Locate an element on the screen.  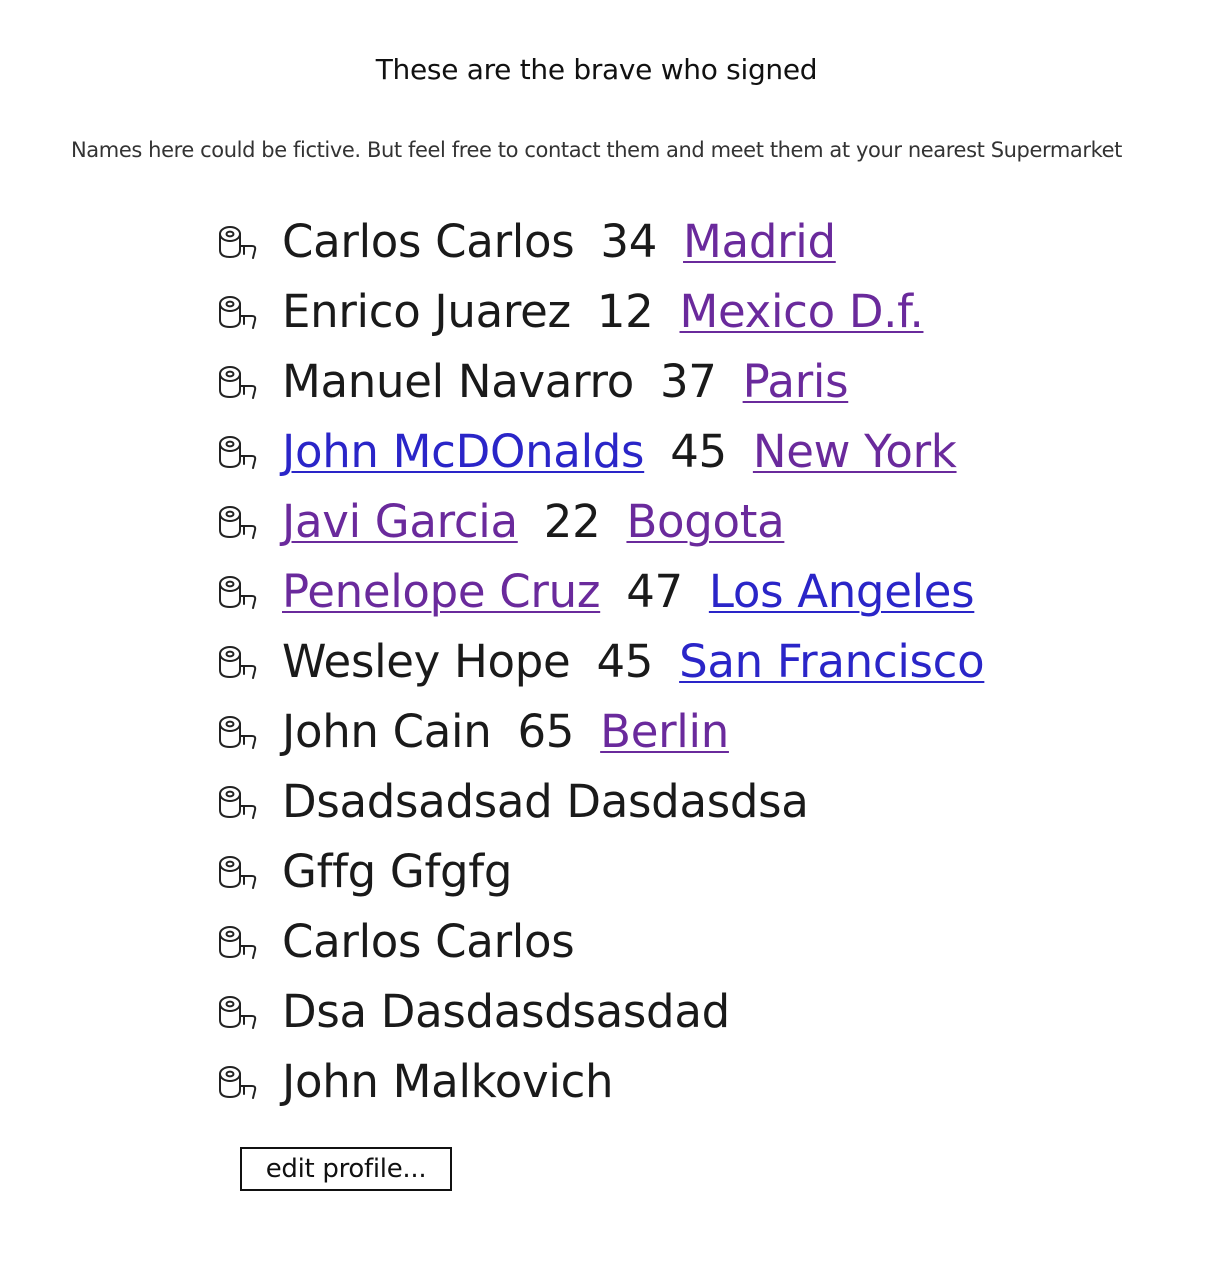
signer-row: Wesley Hope 45 San Francisco is located at coordinates (601, 662).